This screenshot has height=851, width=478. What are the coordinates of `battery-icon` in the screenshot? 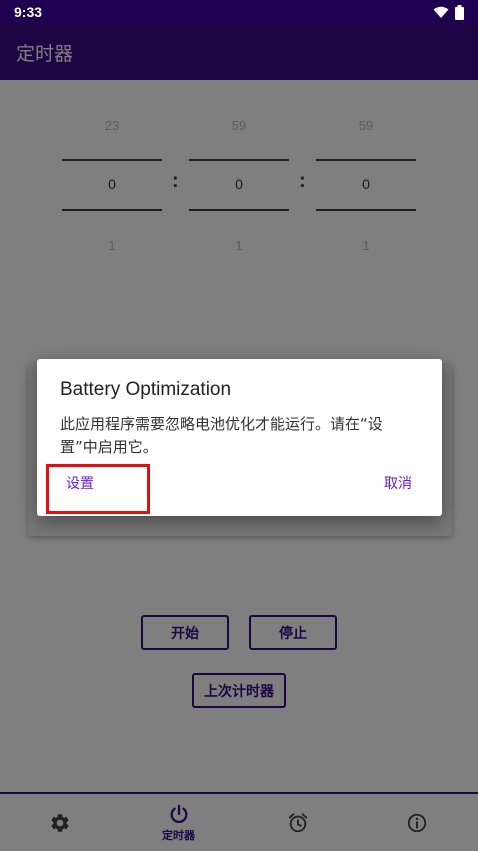 It's located at (459, 12).